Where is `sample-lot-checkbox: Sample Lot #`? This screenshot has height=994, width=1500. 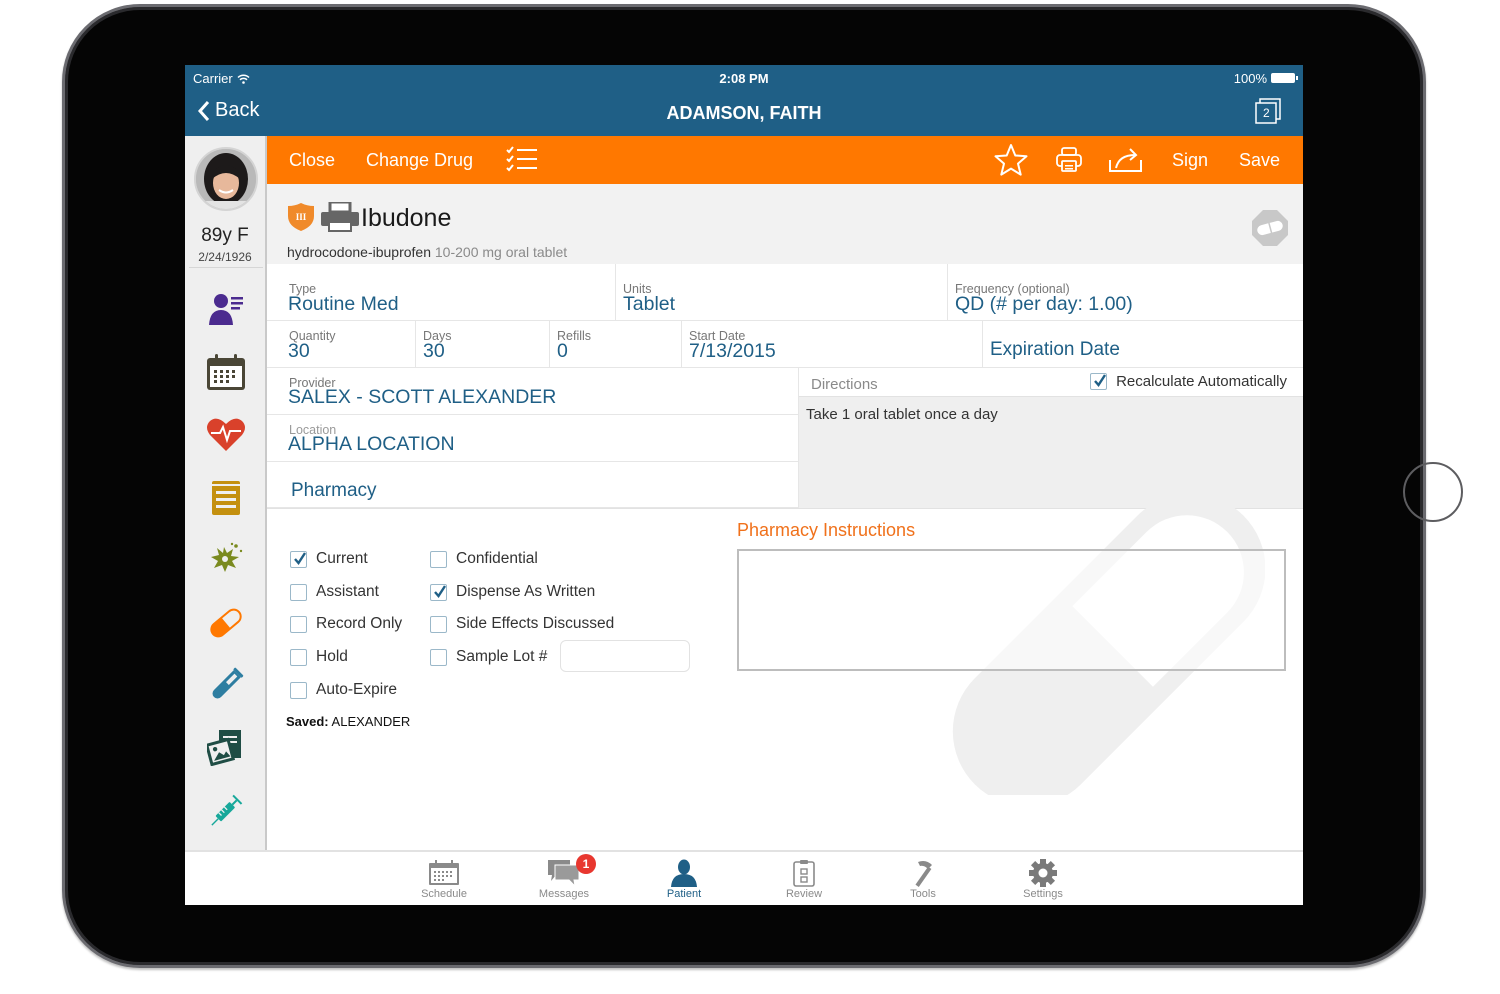 sample-lot-checkbox: Sample Lot # is located at coordinates (488, 657).